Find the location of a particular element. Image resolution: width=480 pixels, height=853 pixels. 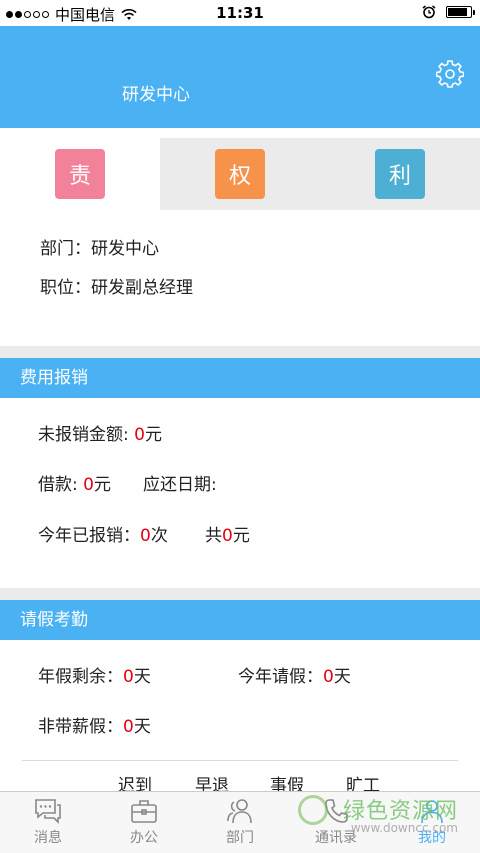

nav-messages-label: 消息 is located at coordinates (48, 838).